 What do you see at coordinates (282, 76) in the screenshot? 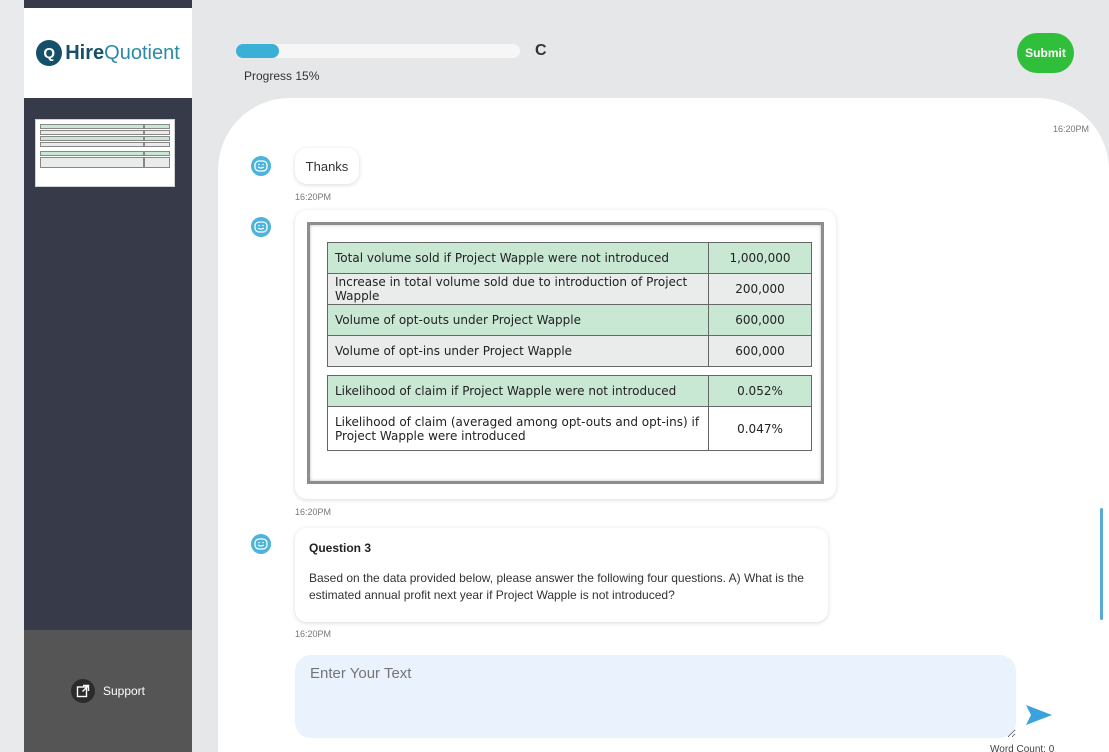
I see `progress-label: Progress 15%` at bounding box center [282, 76].